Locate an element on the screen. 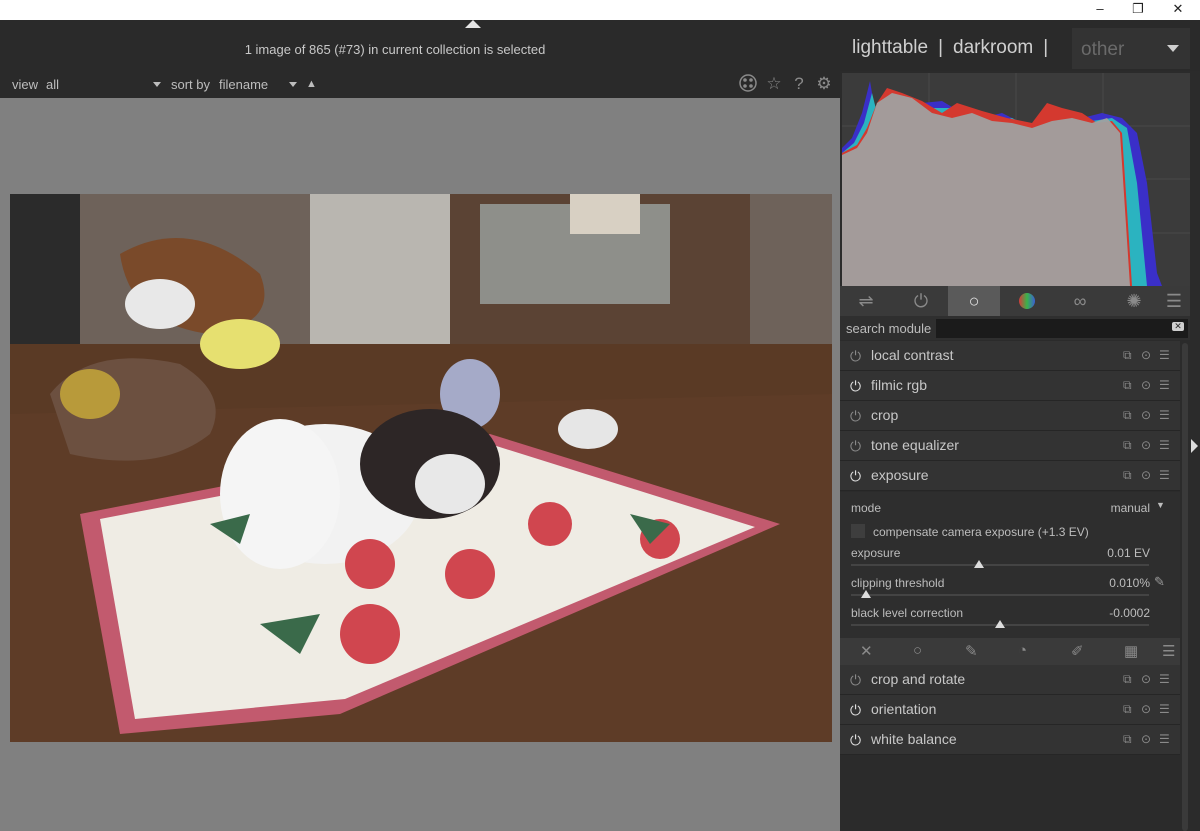 This screenshot has height=831, width=1200. clear-search-icon: ✕ is located at coordinates (1178, 326).